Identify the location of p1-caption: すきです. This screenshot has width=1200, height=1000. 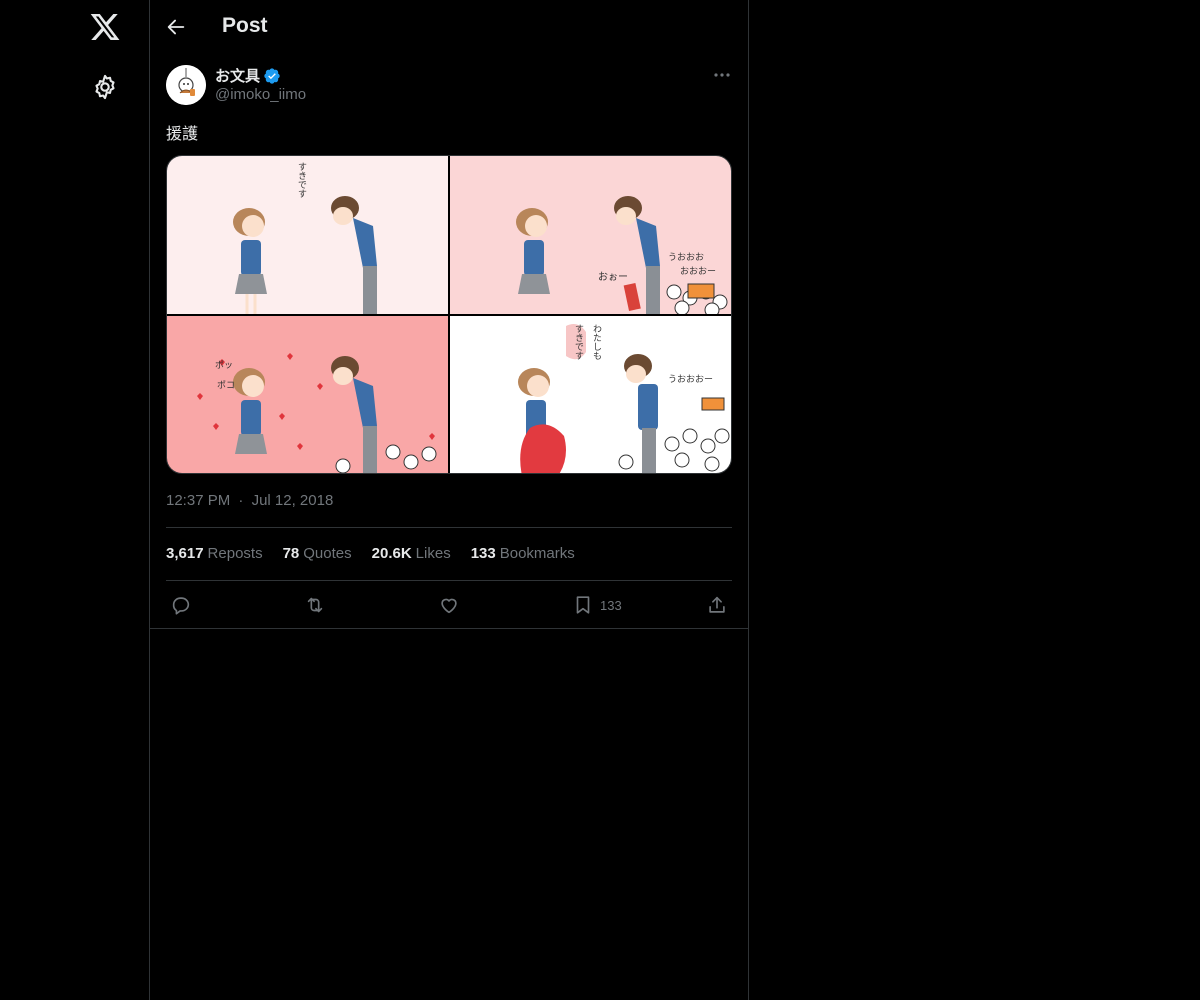
(301, 180).